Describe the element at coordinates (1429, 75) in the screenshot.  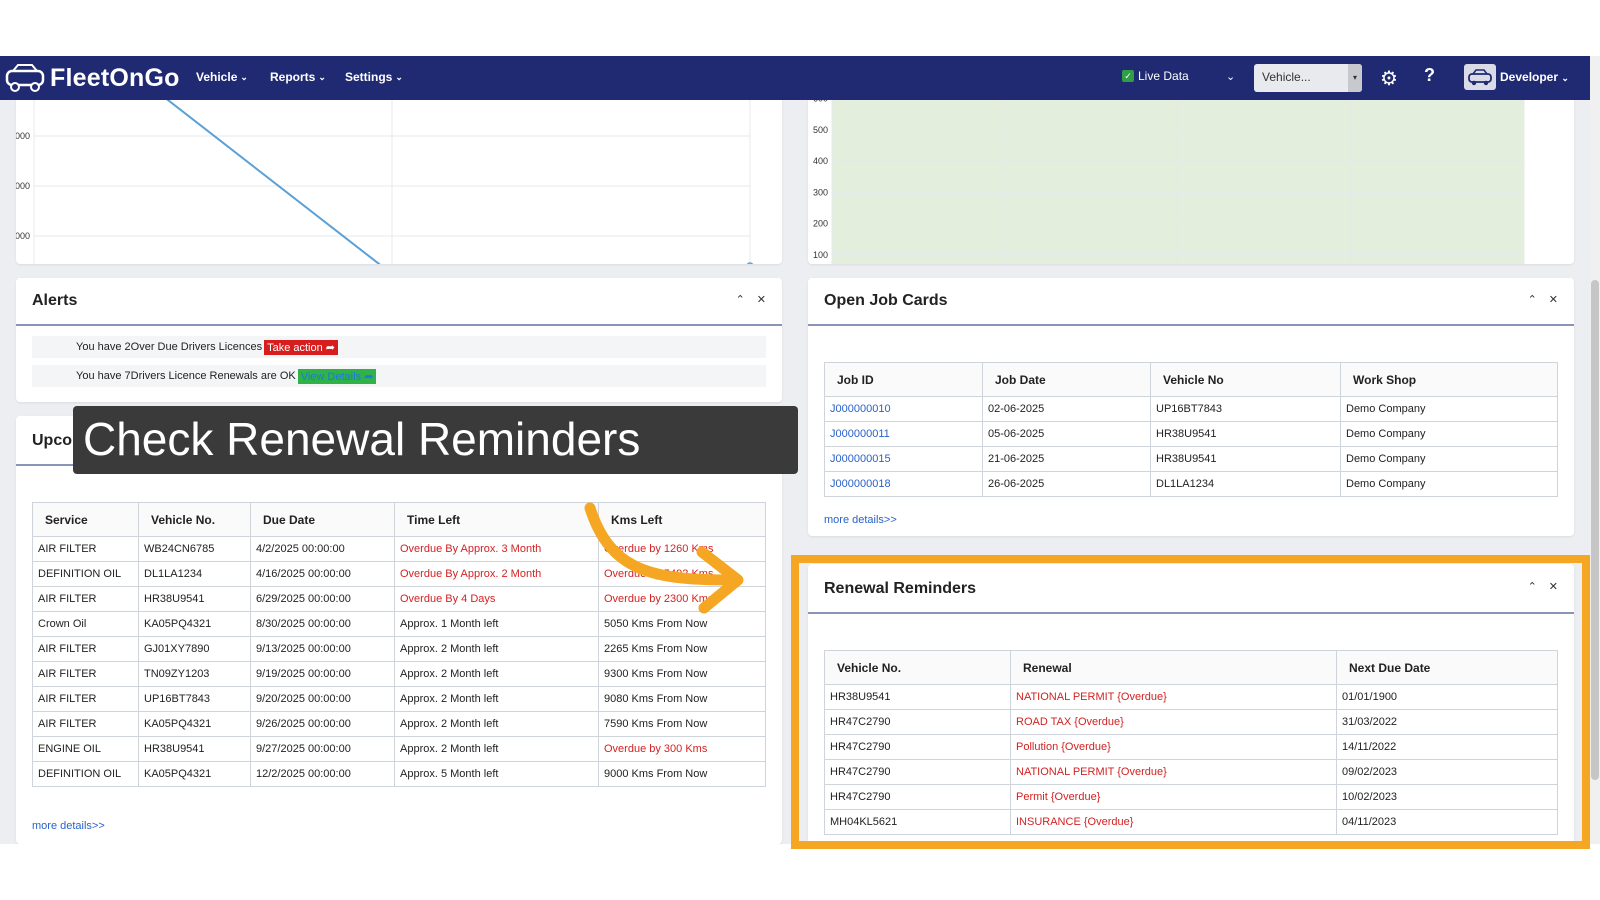
I see `help-icon: ?` at that location.